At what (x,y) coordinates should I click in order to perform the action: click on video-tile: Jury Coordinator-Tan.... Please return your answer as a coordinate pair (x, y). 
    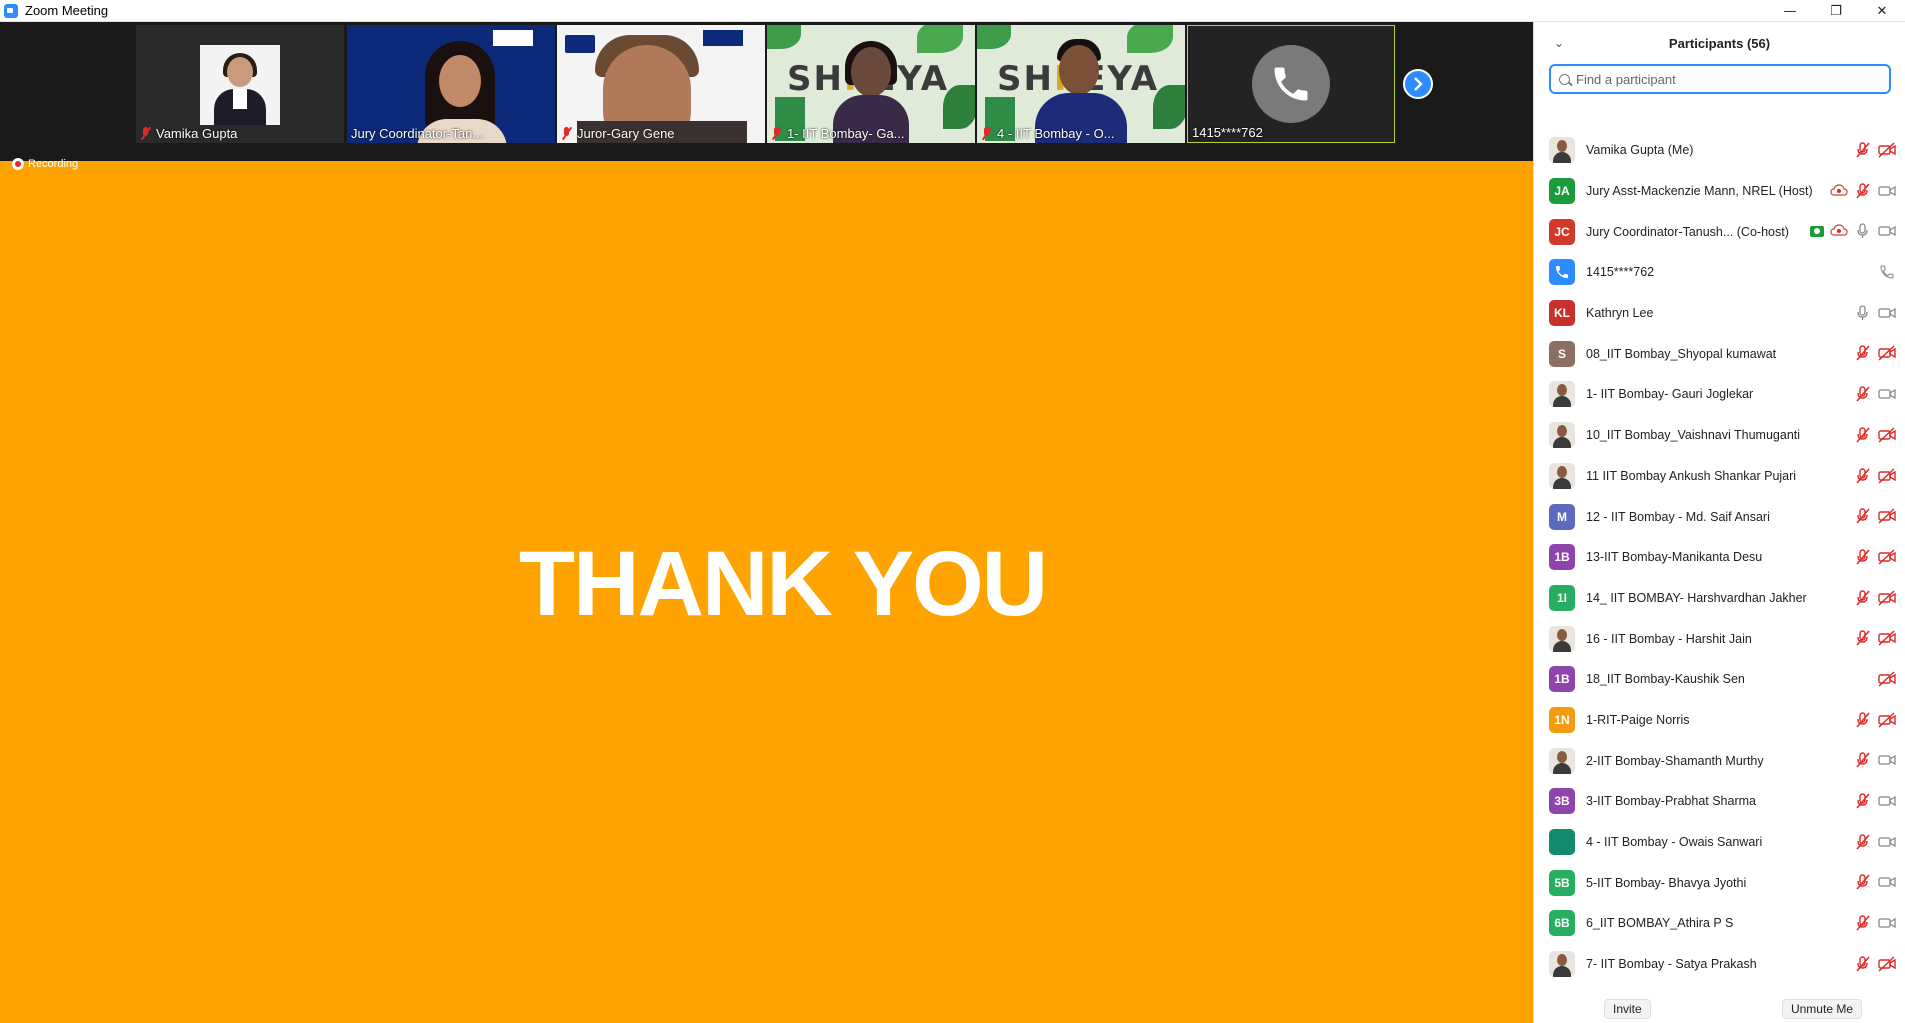
    Looking at the image, I should click on (451, 84).